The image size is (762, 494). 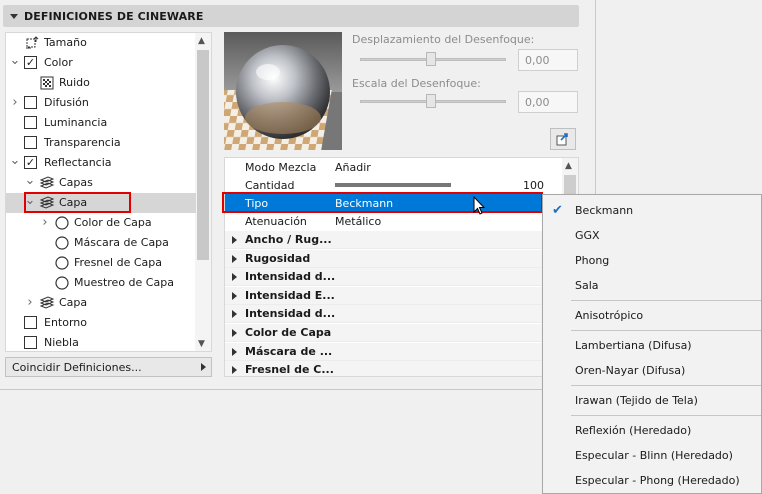 What do you see at coordinates (76, 182) in the screenshot?
I see `tree-item-label: Capas` at bounding box center [76, 182].